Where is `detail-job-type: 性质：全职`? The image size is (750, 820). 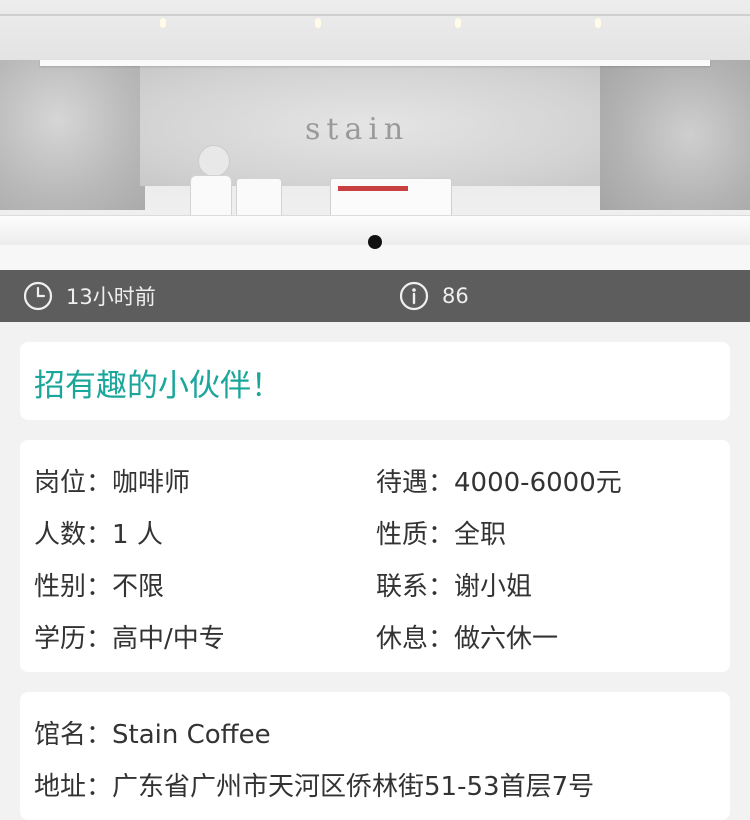 detail-job-type: 性质：全职 is located at coordinates (441, 532).